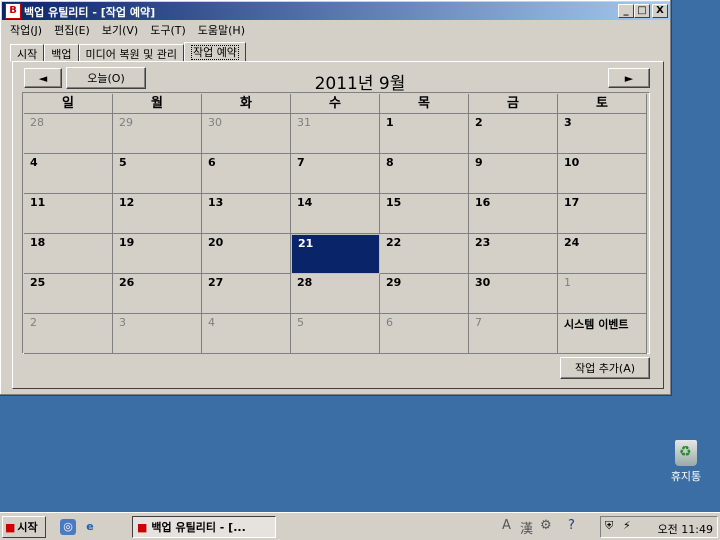 The width and height of the screenshot is (720, 540). I want to click on ime-hanja-icon: 漢, so click(526, 527).